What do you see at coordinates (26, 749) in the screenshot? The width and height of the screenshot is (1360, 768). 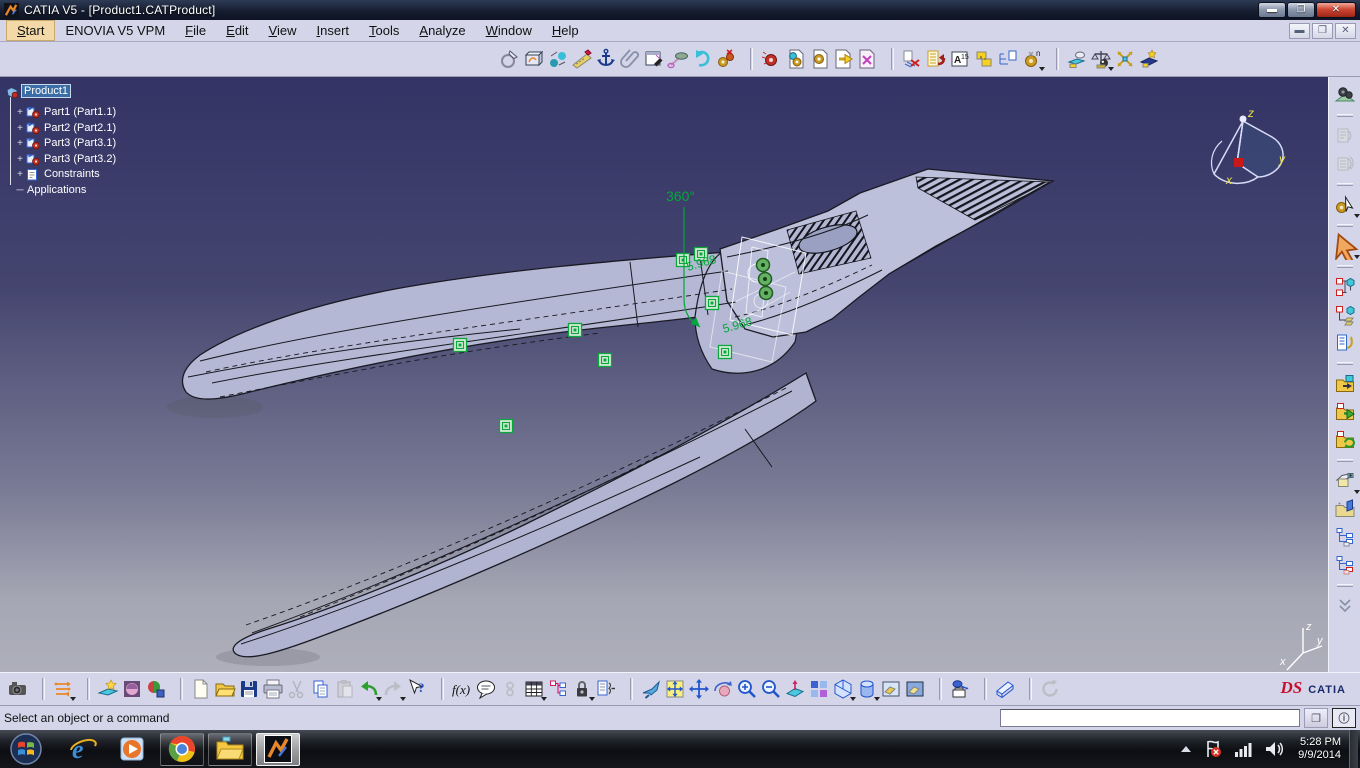 I see `start-button` at bounding box center [26, 749].